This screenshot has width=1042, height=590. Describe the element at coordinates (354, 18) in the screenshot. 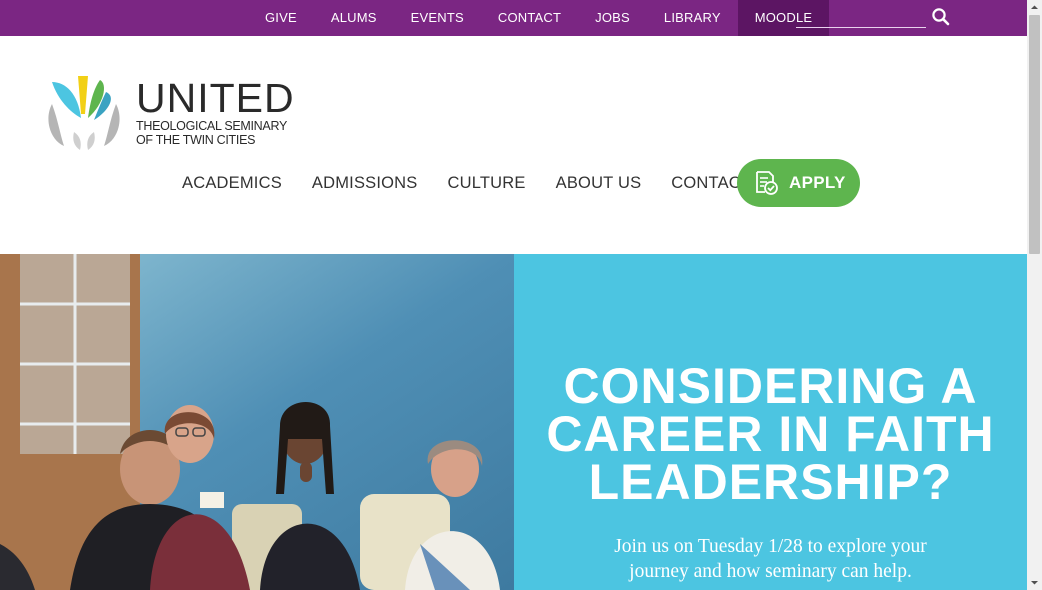

I see `utility-link-alums: ALUMS` at that location.